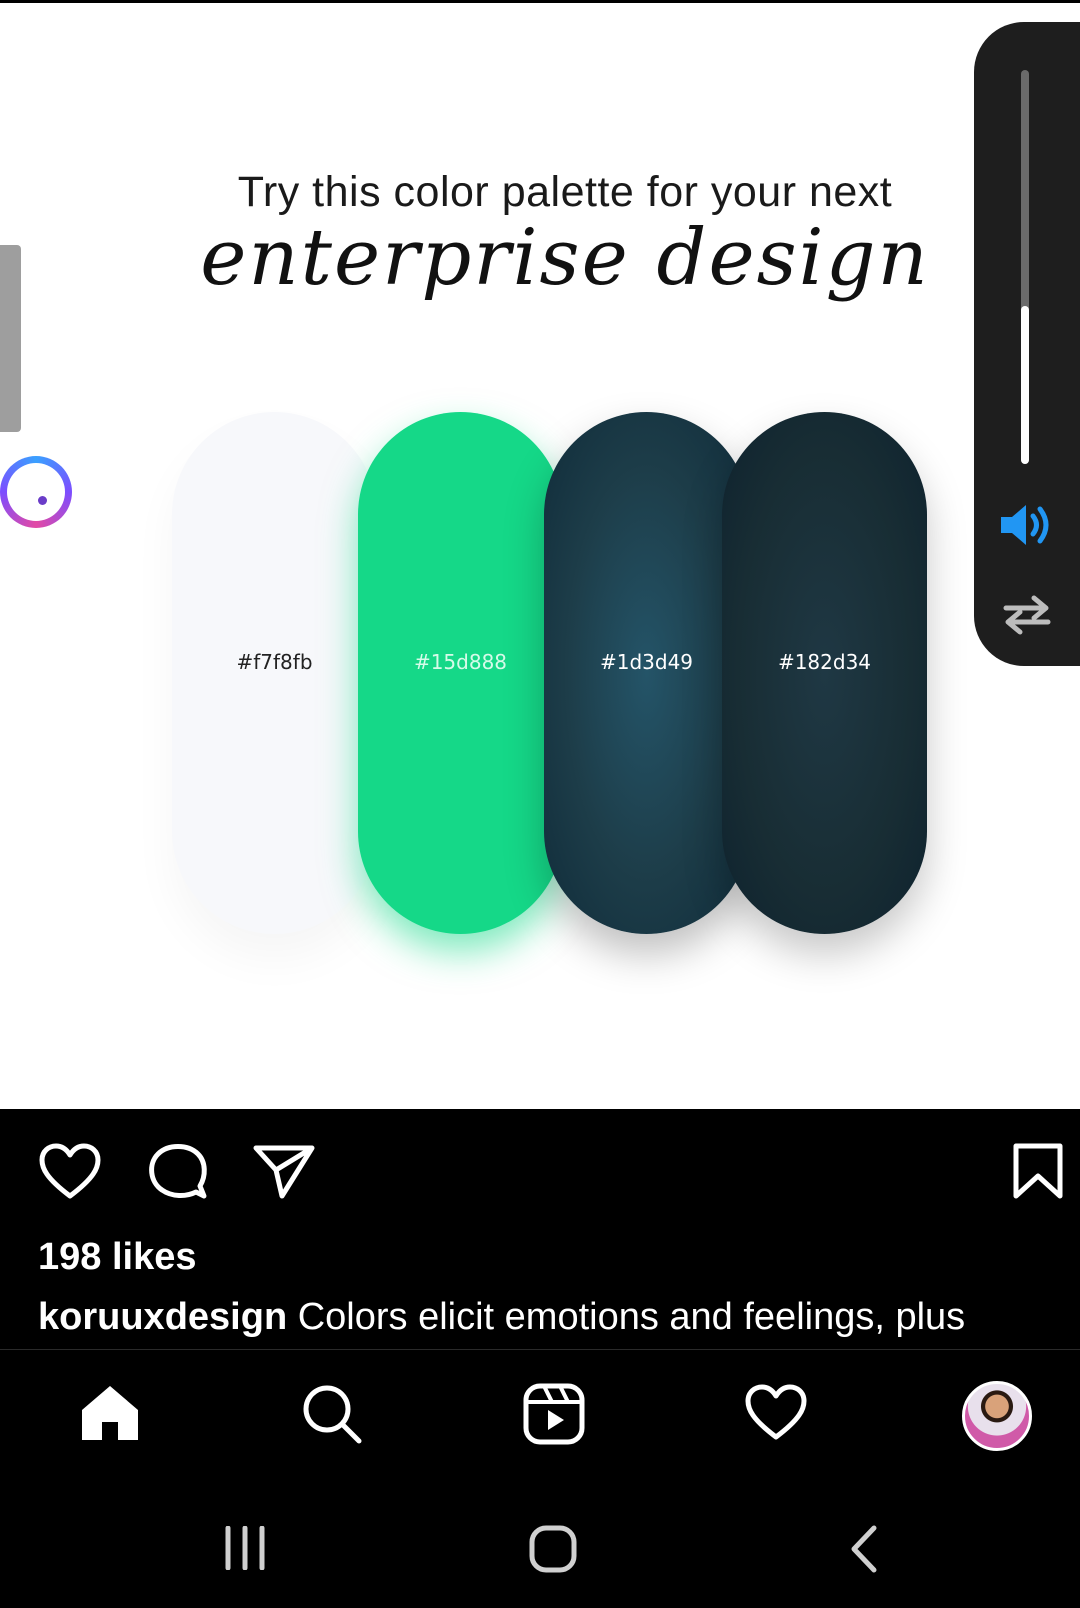 The width and height of the screenshot is (1080, 1608). I want to click on palette-swatch-4: #182d34, so click(824, 673).